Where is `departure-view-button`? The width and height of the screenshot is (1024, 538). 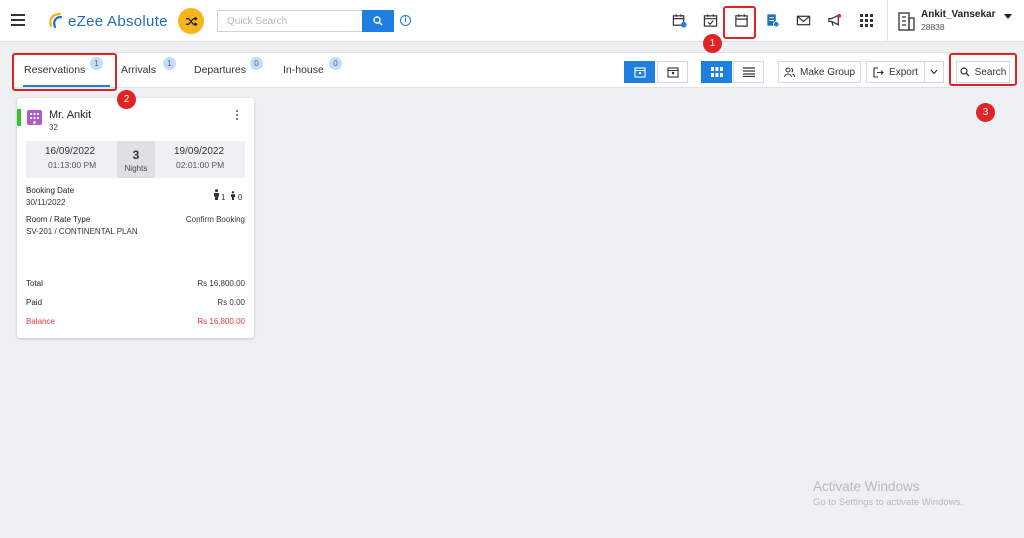 departure-view-button is located at coordinates (672, 72).